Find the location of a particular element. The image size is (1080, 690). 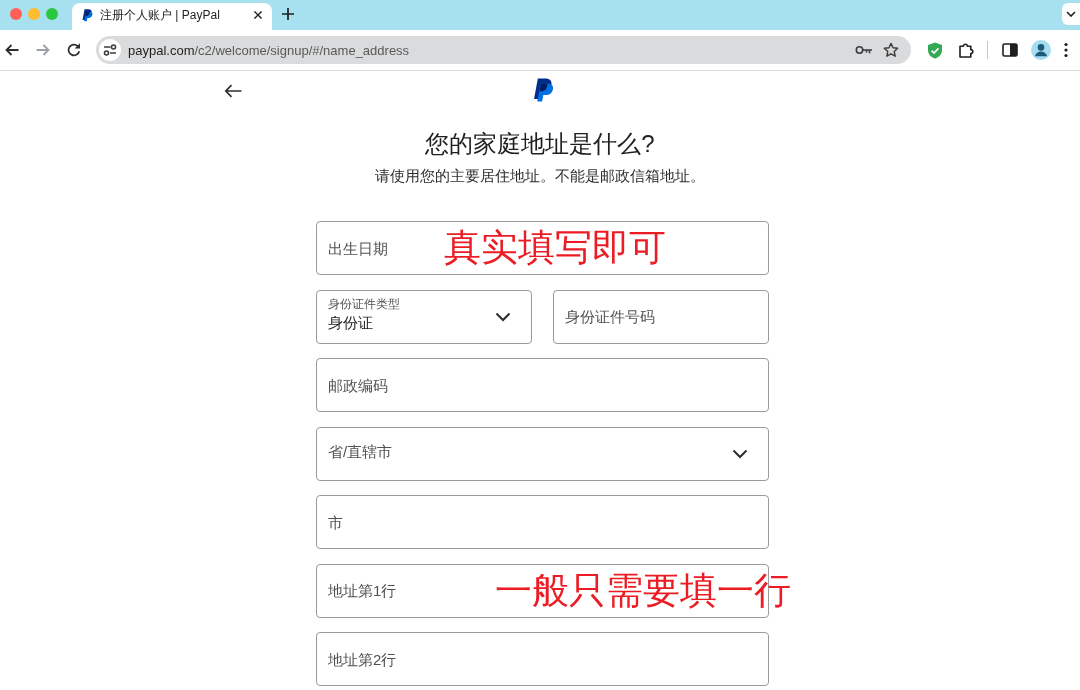

text-input-field: 邮政编码 is located at coordinates (542, 385).